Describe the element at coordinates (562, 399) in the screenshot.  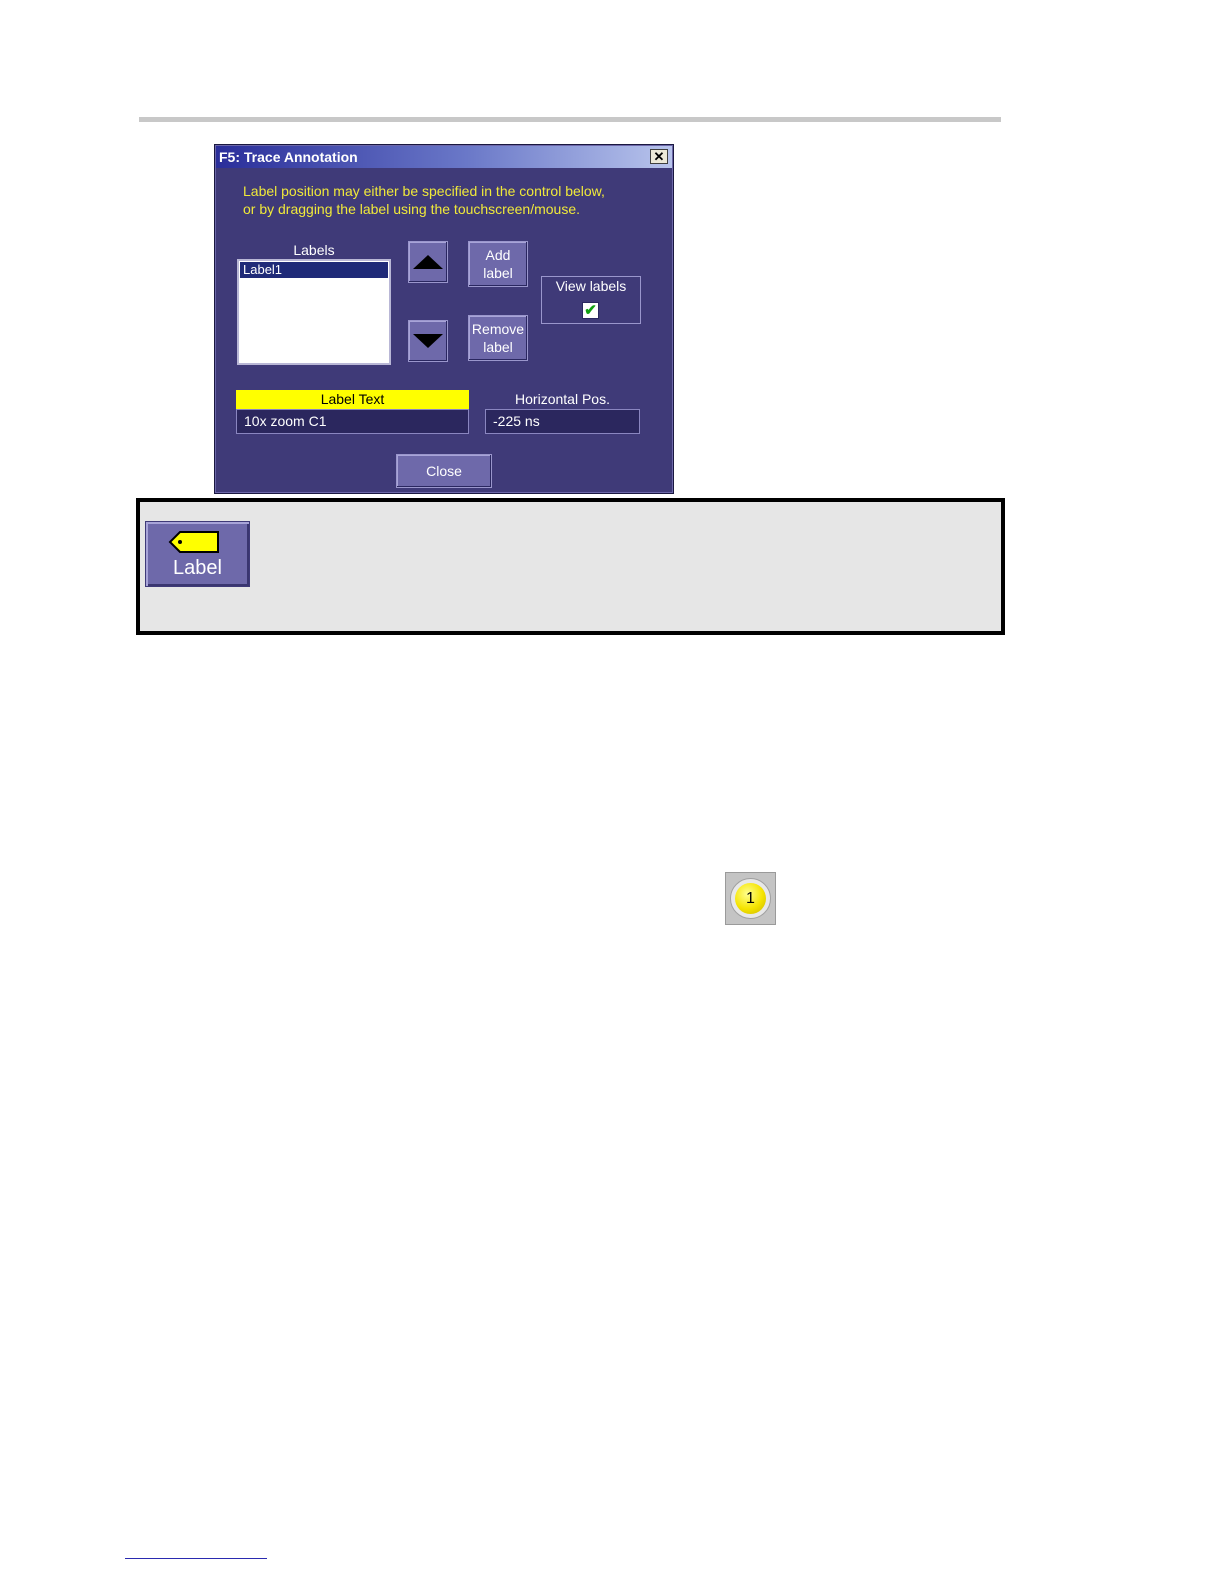
I see `horizontal-pos-heading: Horizontal Pos.` at that location.